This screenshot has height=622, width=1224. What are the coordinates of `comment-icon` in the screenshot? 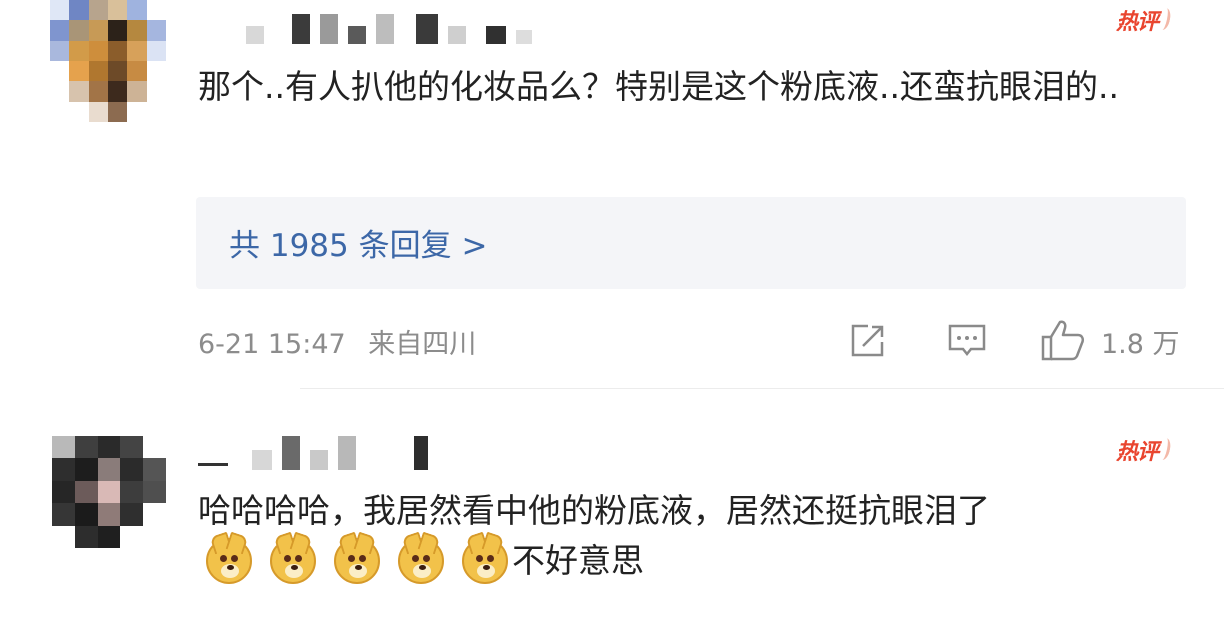 It's located at (967, 340).